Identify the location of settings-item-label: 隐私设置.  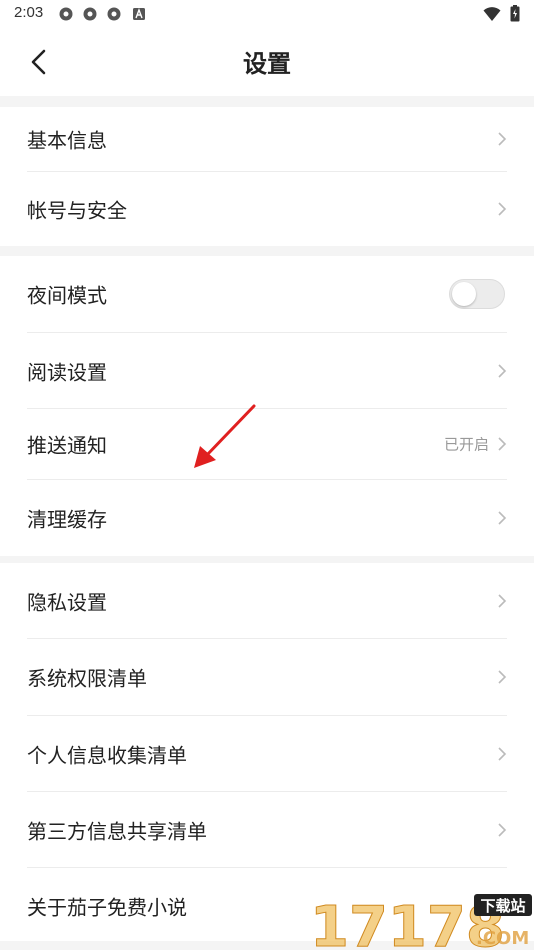
(67, 602).